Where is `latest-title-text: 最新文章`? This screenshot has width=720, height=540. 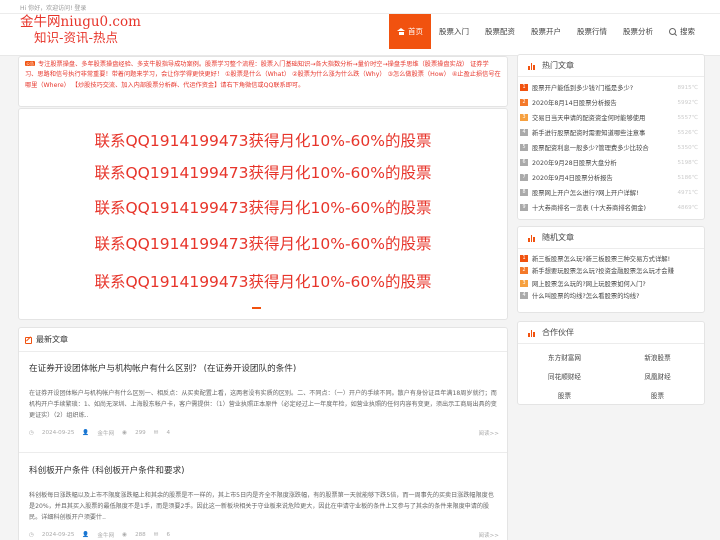 latest-title-text: 最新文章 is located at coordinates (52, 339).